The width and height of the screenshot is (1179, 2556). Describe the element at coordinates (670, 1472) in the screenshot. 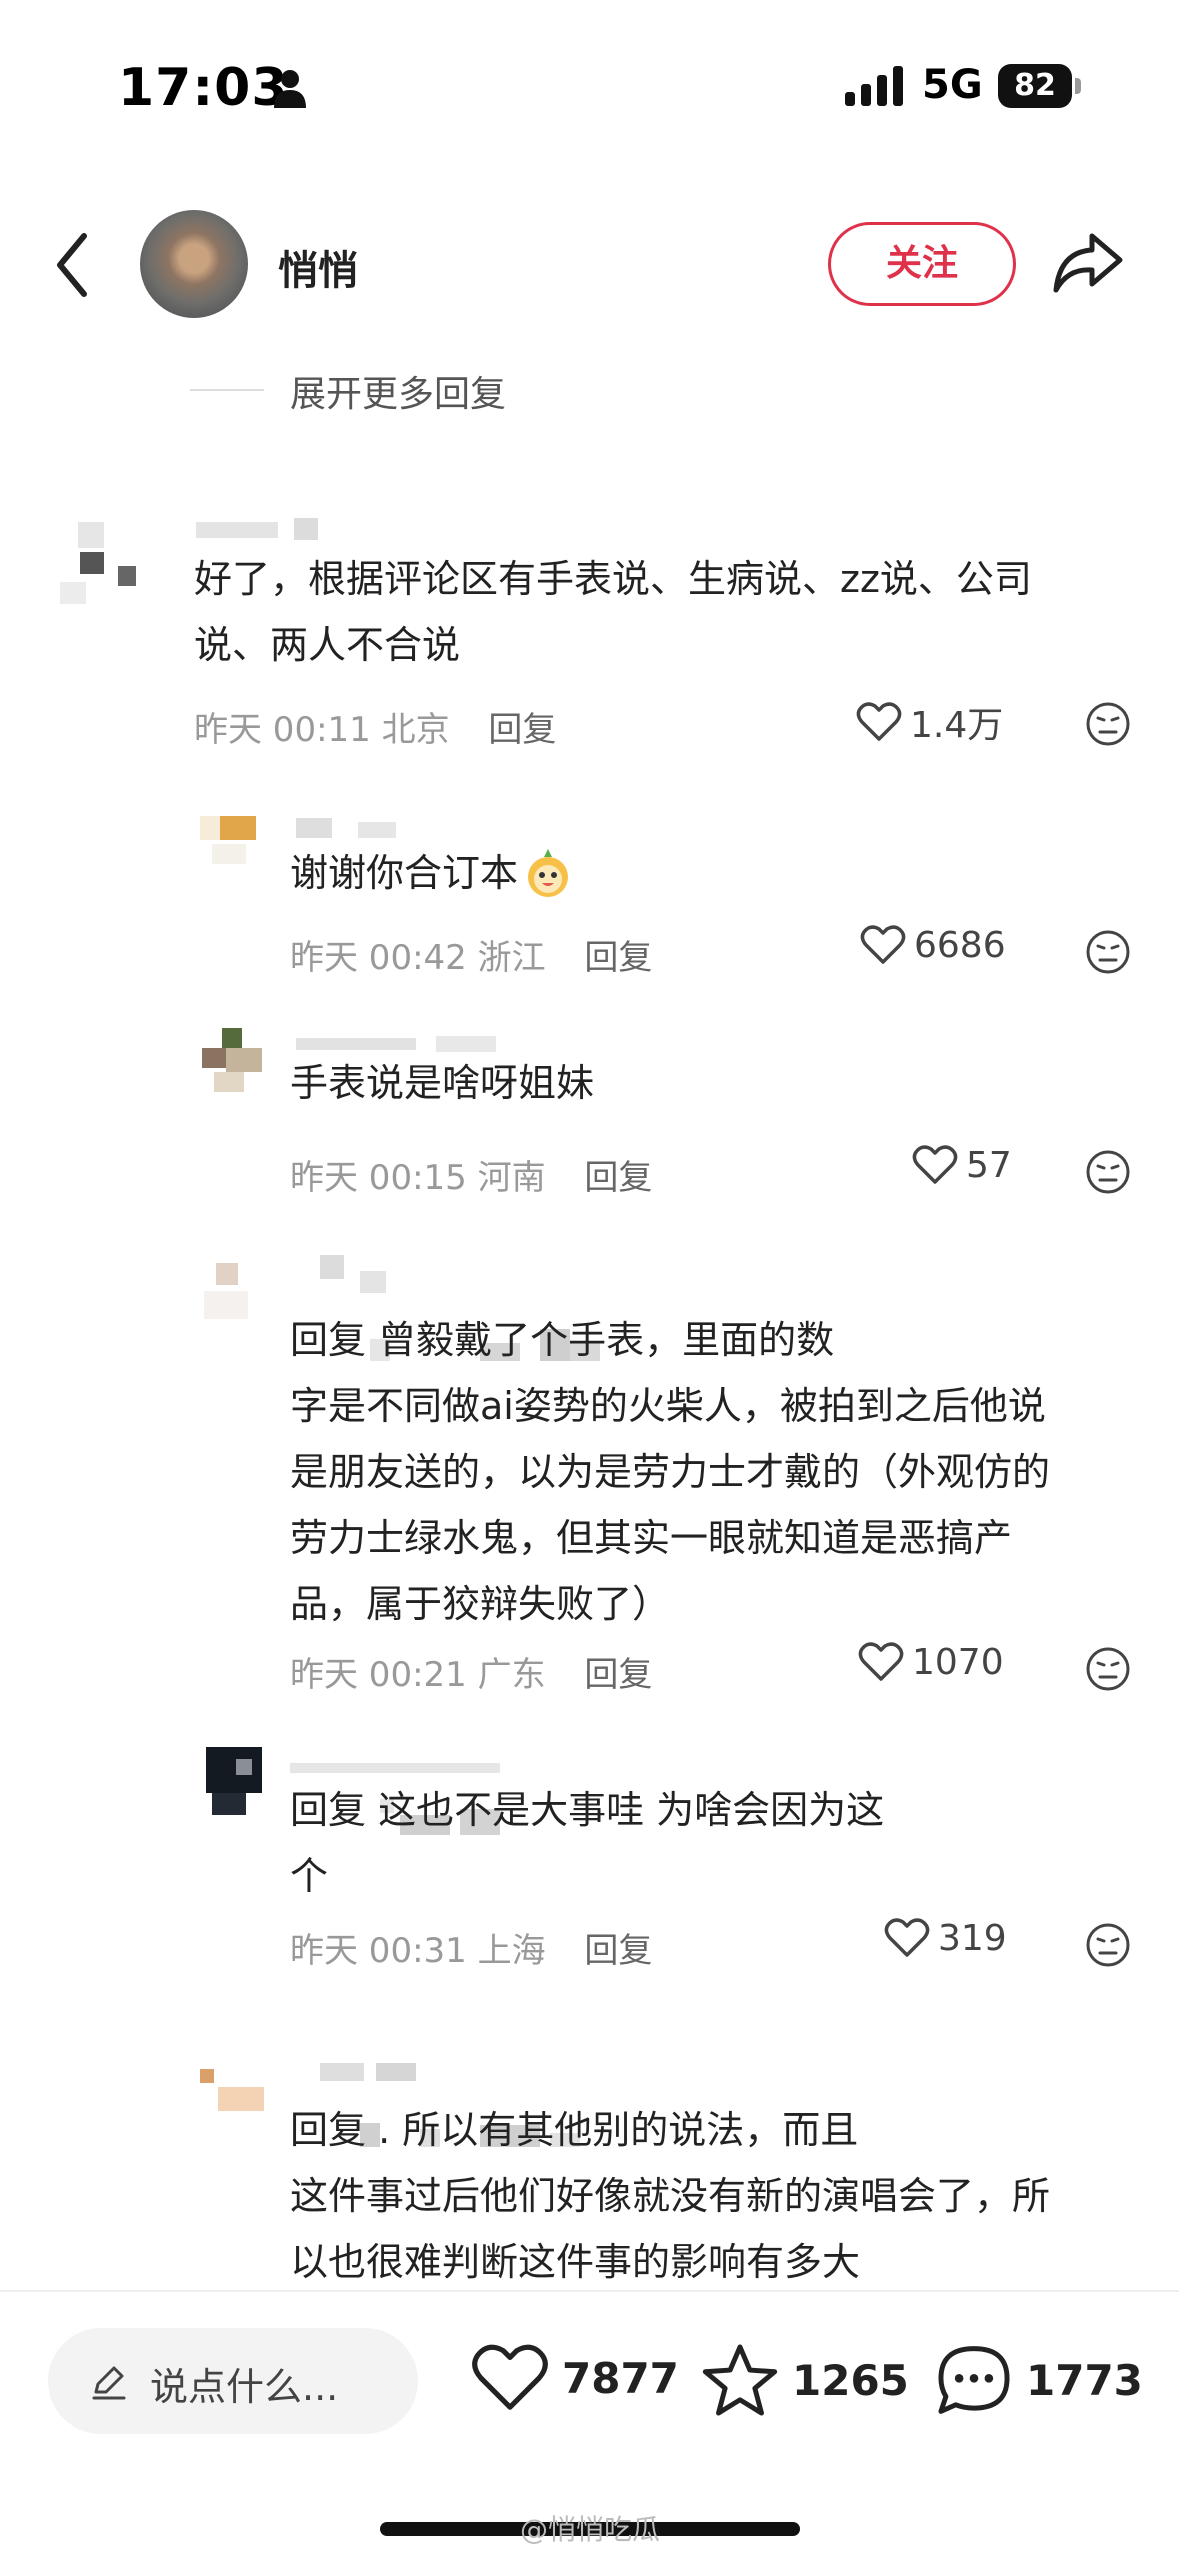

I see `comment-text-line: 是朋友送的，以为是劳力士才戴的（外观仿的` at that location.